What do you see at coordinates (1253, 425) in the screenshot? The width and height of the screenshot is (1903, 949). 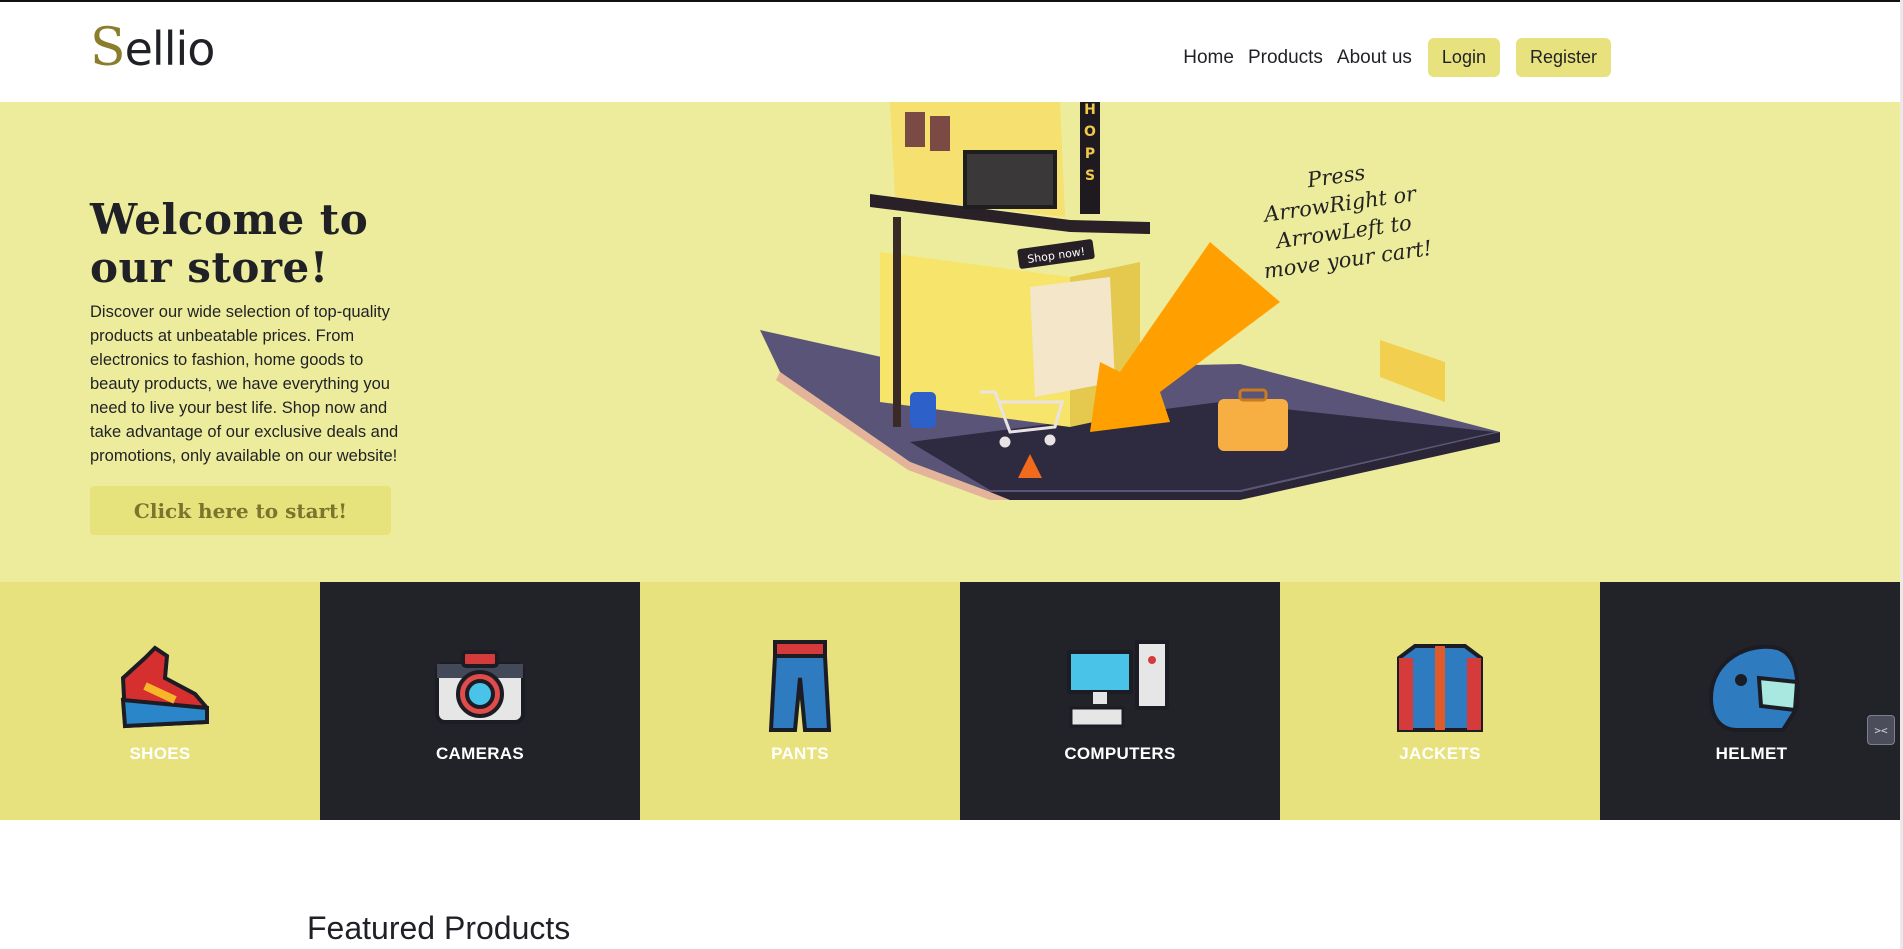 I see `suitcase` at bounding box center [1253, 425].